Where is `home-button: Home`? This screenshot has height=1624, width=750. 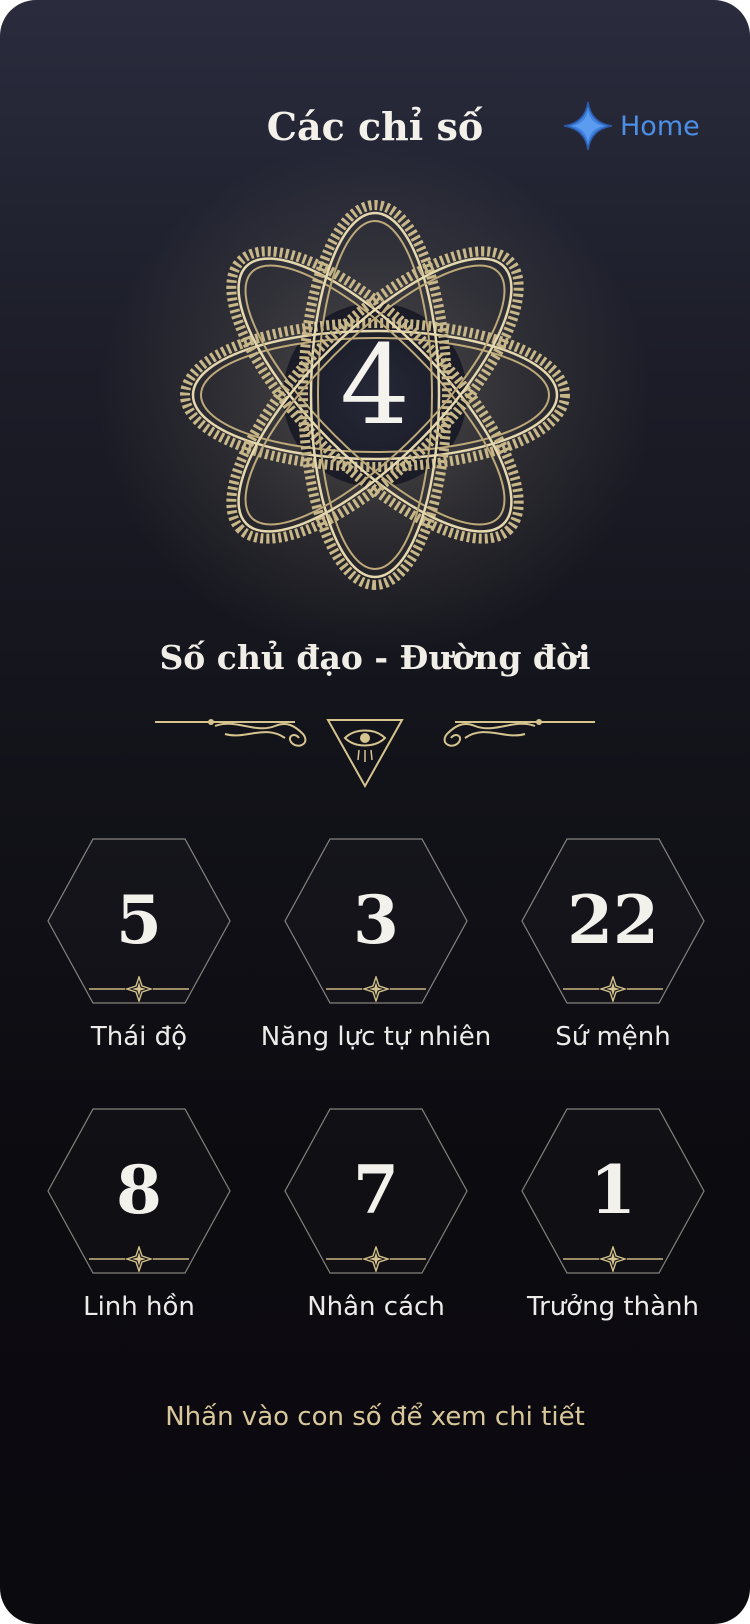 home-button: Home is located at coordinates (630, 126).